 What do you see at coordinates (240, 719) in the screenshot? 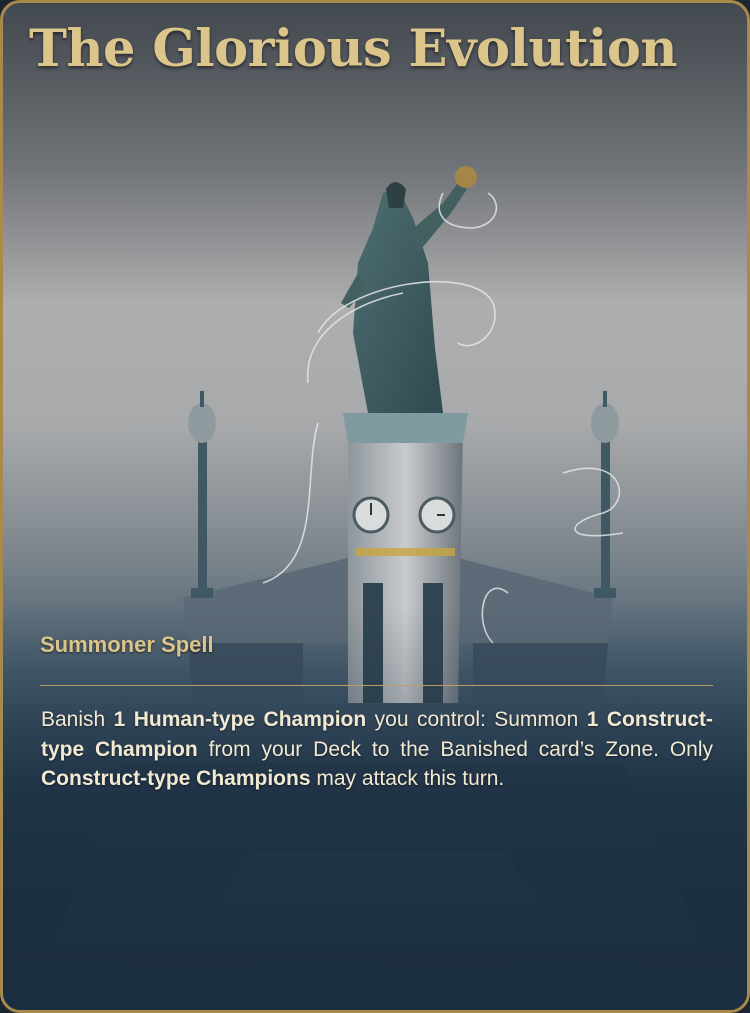
I see `rules-text-keyword: 1 Human-type Champion` at bounding box center [240, 719].